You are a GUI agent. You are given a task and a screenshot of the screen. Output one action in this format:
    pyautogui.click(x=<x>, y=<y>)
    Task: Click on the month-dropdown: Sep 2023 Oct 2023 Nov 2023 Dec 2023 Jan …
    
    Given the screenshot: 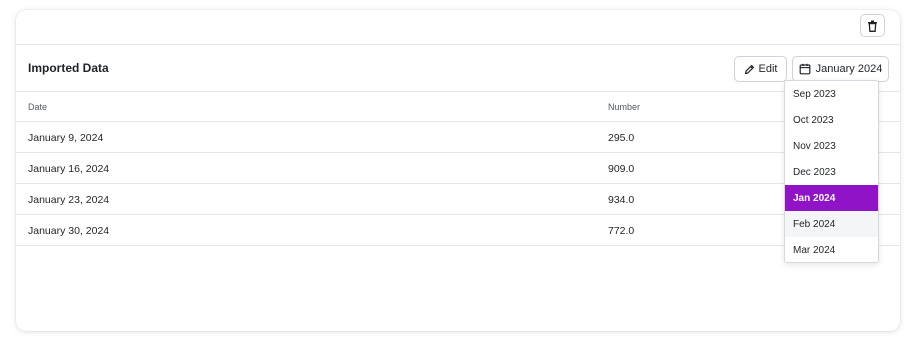 What is the action you would take?
    pyautogui.click(x=831, y=171)
    